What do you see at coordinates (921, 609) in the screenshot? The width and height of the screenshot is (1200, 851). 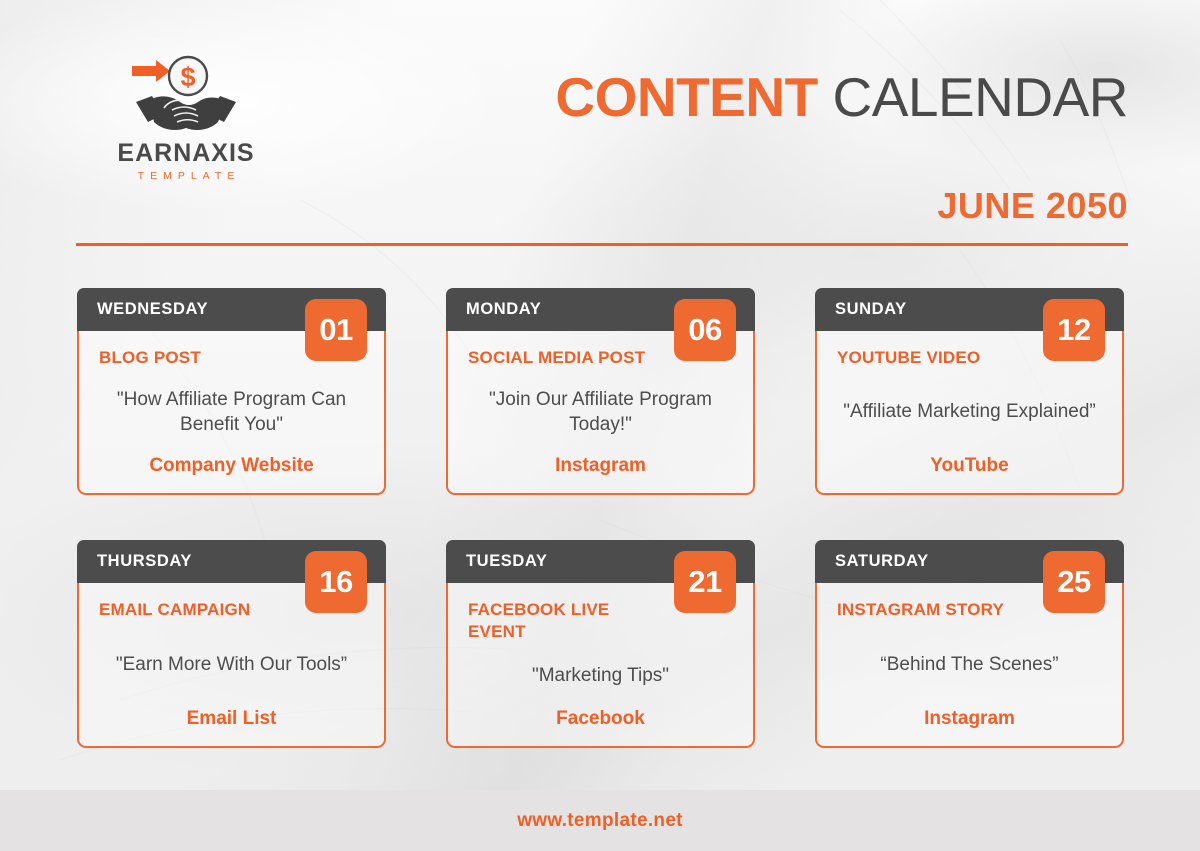 I see `card-category: INSTAGRAM STORY` at bounding box center [921, 609].